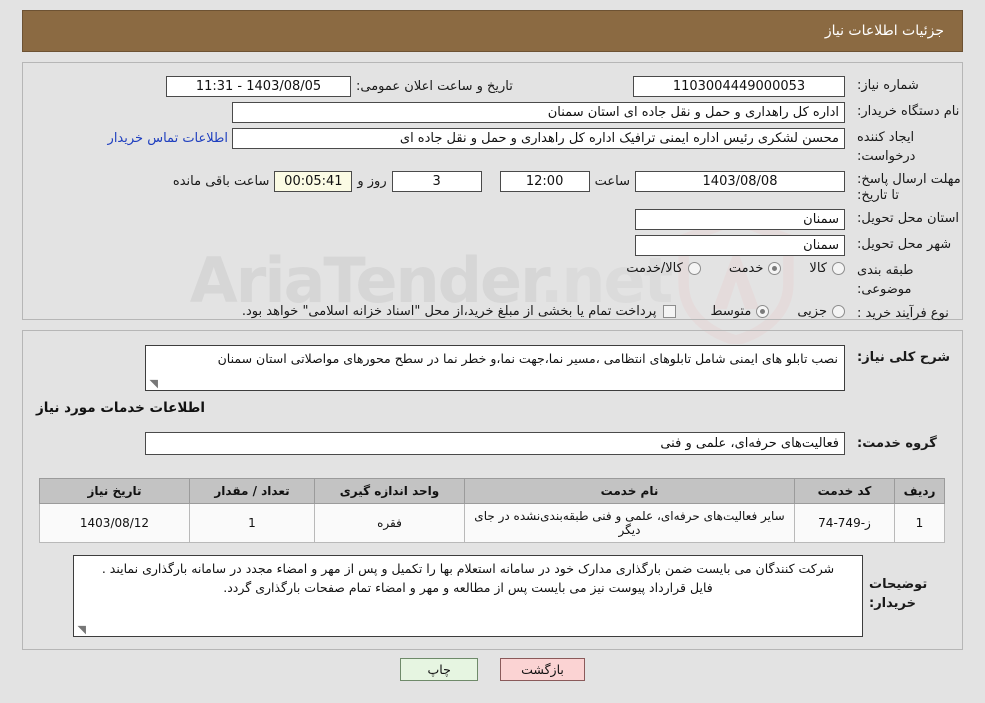 Image resolution: width=985 pixels, height=703 pixels. What do you see at coordinates (544, 181) in the screenshot?
I see `deadline-hour: 12:00` at bounding box center [544, 181].